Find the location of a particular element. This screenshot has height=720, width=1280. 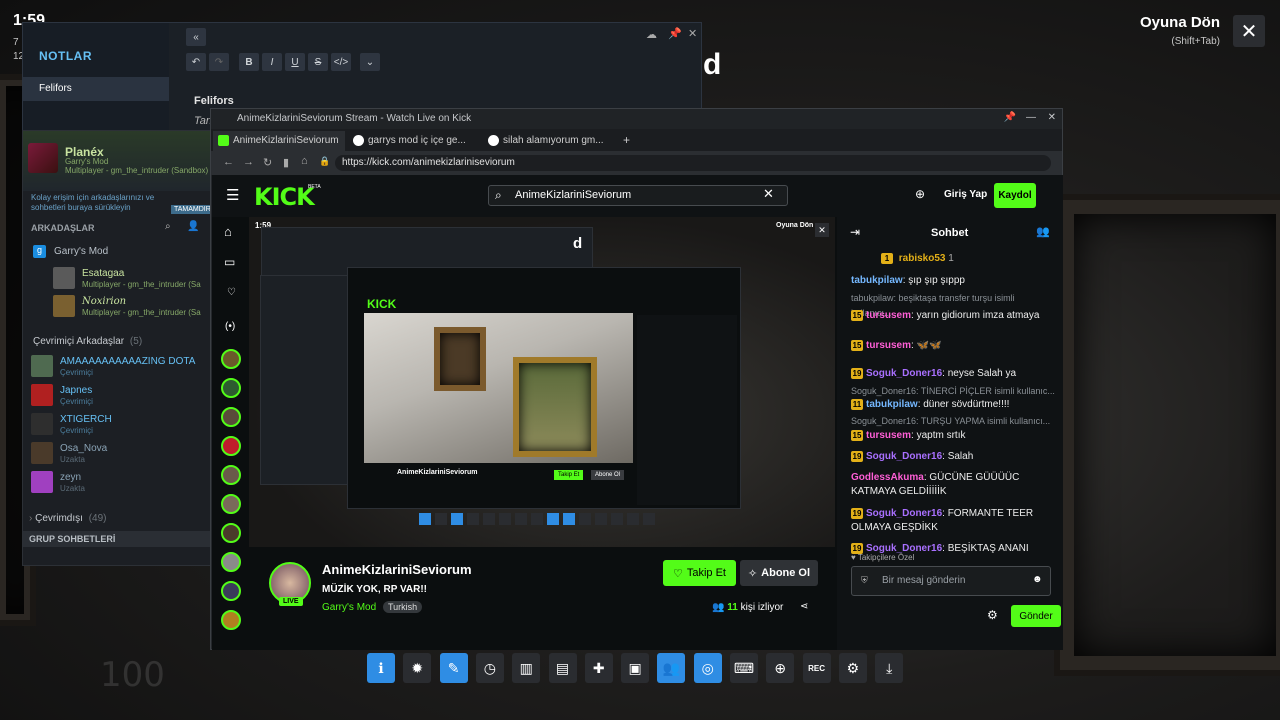

share-icon: ⋖ is located at coordinates (804, 606).